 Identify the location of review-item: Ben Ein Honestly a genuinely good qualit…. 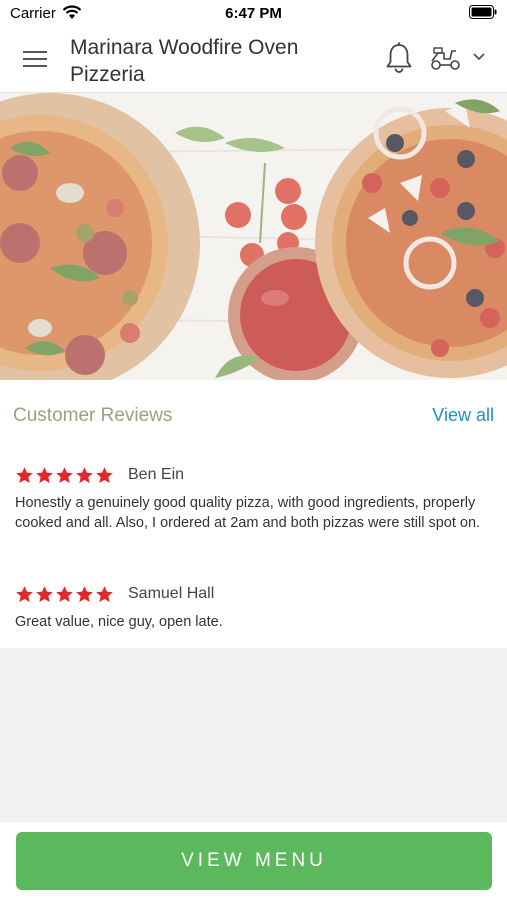
(255, 498).